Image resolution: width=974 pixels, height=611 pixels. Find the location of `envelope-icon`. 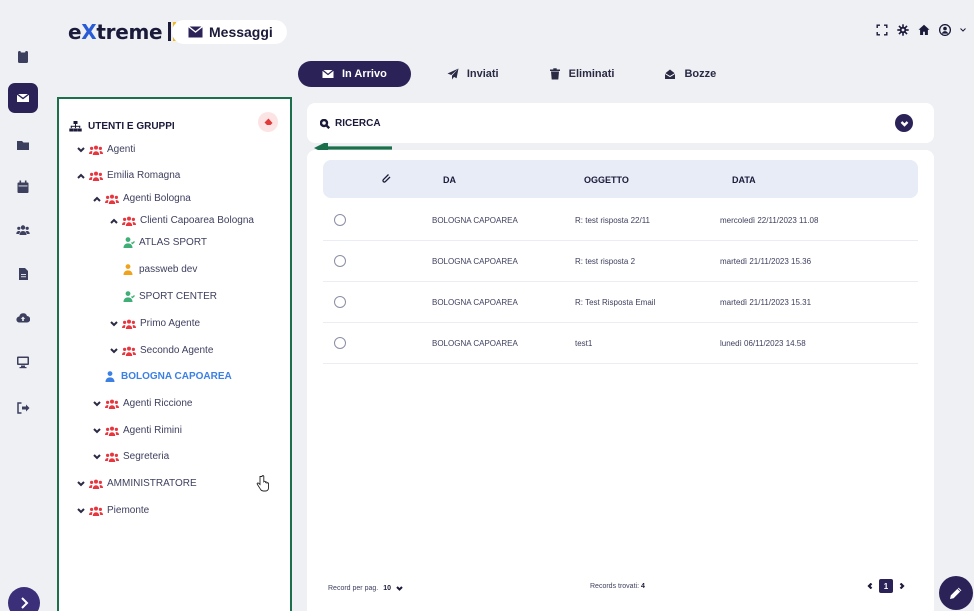

envelope-icon is located at coordinates (23, 97).